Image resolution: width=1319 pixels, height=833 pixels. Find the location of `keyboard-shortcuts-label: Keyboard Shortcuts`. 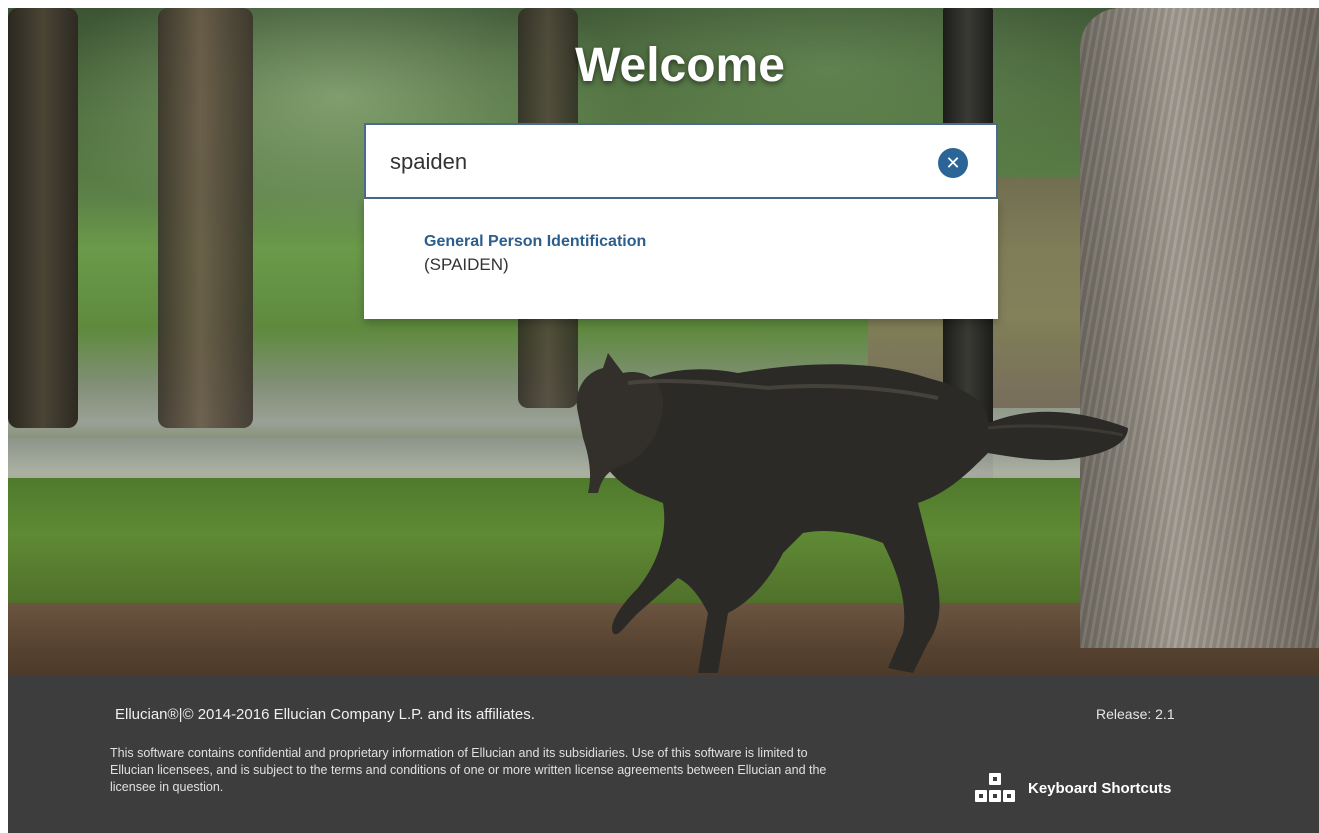

keyboard-shortcuts-label: Keyboard Shortcuts is located at coordinates (1100, 788).